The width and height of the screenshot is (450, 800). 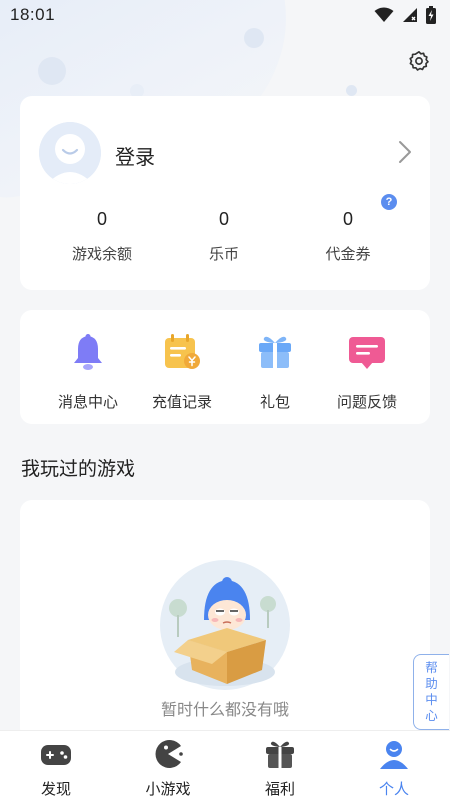 I want to click on tab-label: 个人, so click(x=393, y=789).